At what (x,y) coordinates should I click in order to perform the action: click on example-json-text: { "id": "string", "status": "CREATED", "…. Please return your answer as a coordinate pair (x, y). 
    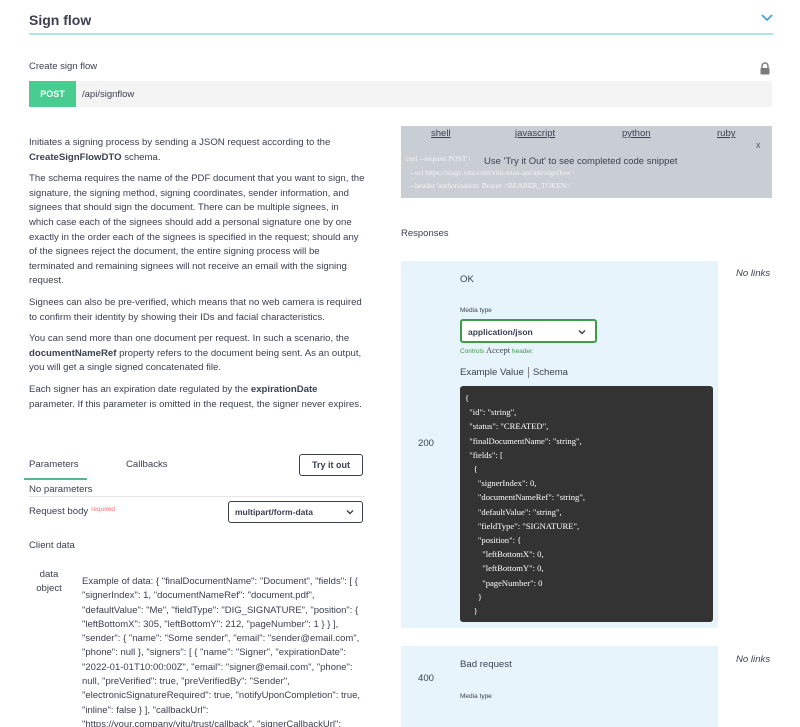
    Looking at the image, I should click on (525, 507).